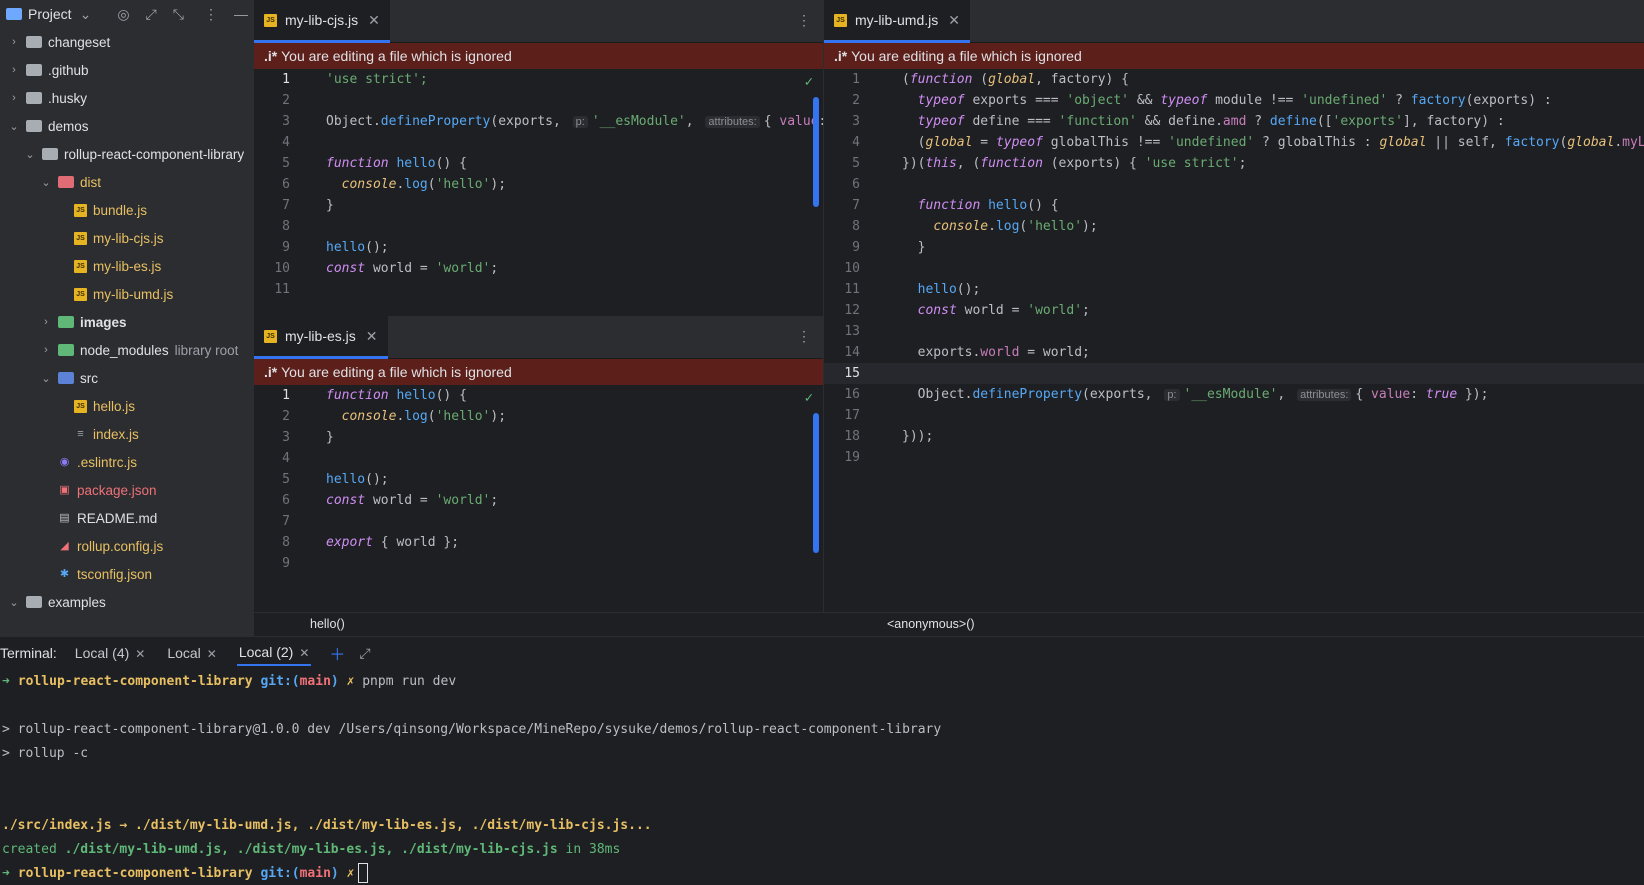 This screenshot has height=885, width=1644. What do you see at coordinates (127, 602) in the screenshot?
I see `tree-item: ⌄ examples` at bounding box center [127, 602].